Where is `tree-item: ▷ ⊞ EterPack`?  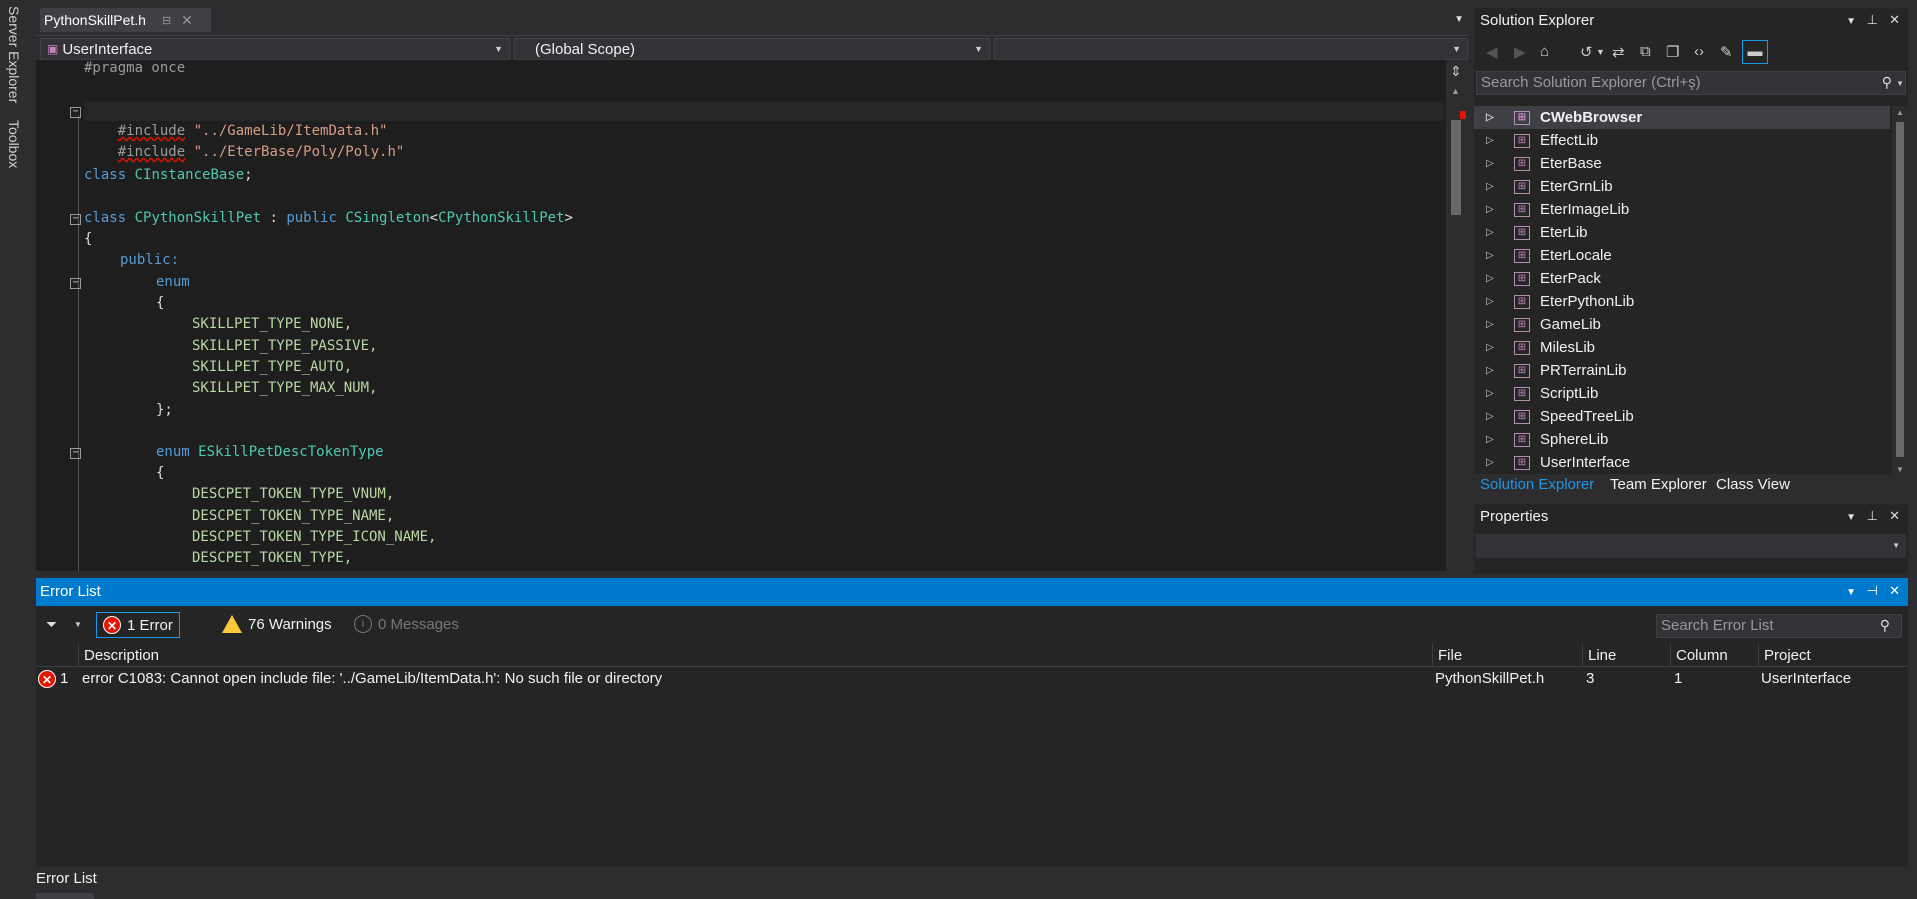
tree-item: ▷ ⊞ EterPack is located at coordinates (1682, 278).